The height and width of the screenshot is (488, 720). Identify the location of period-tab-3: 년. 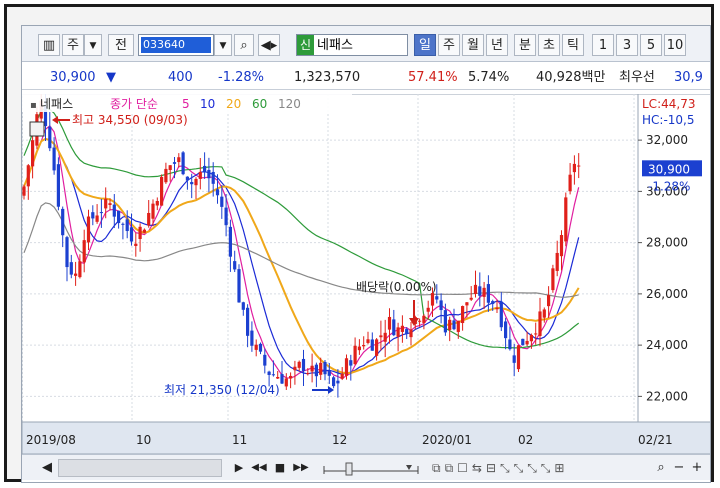
(497, 45).